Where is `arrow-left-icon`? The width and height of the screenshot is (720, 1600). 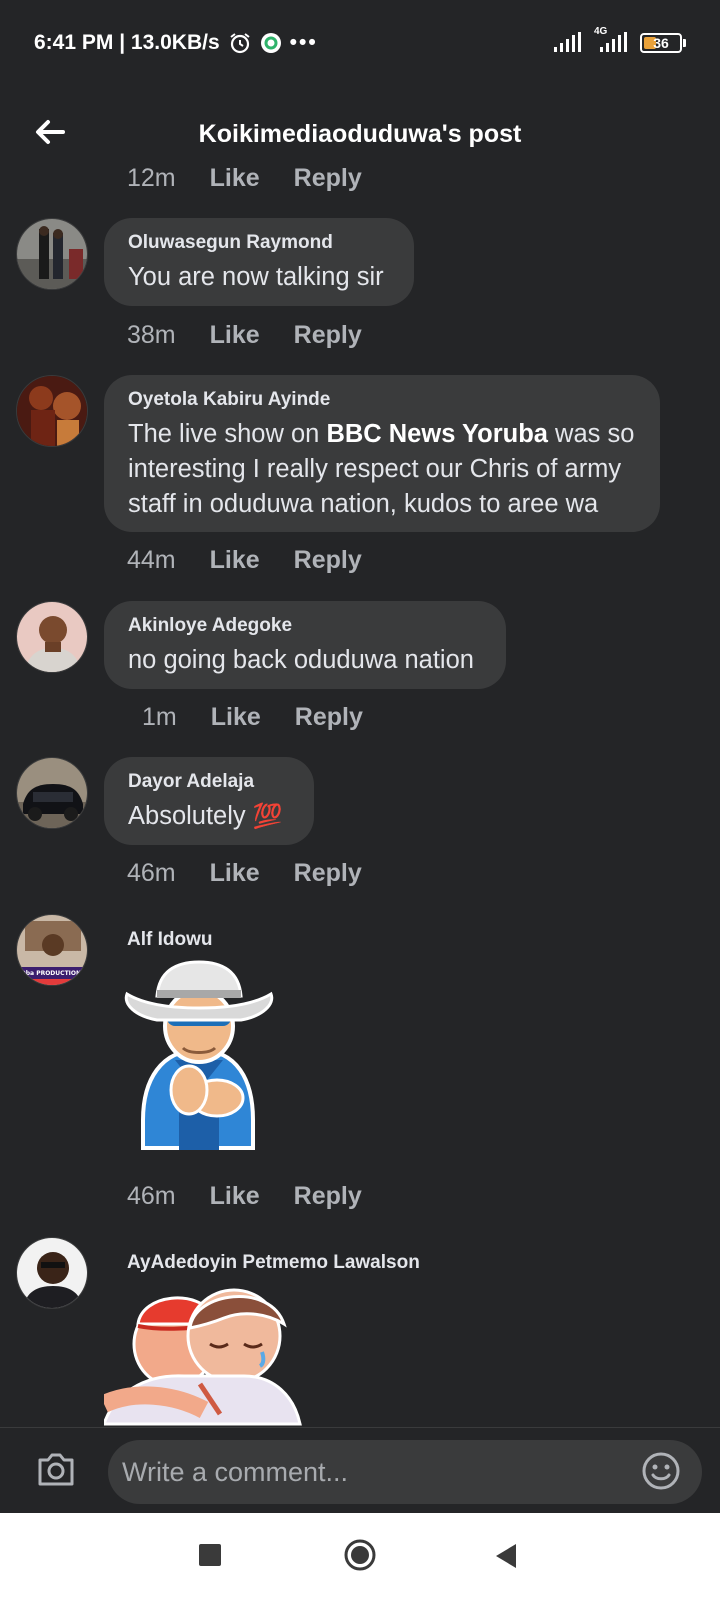
arrow-left-icon is located at coordinates (50, 132).